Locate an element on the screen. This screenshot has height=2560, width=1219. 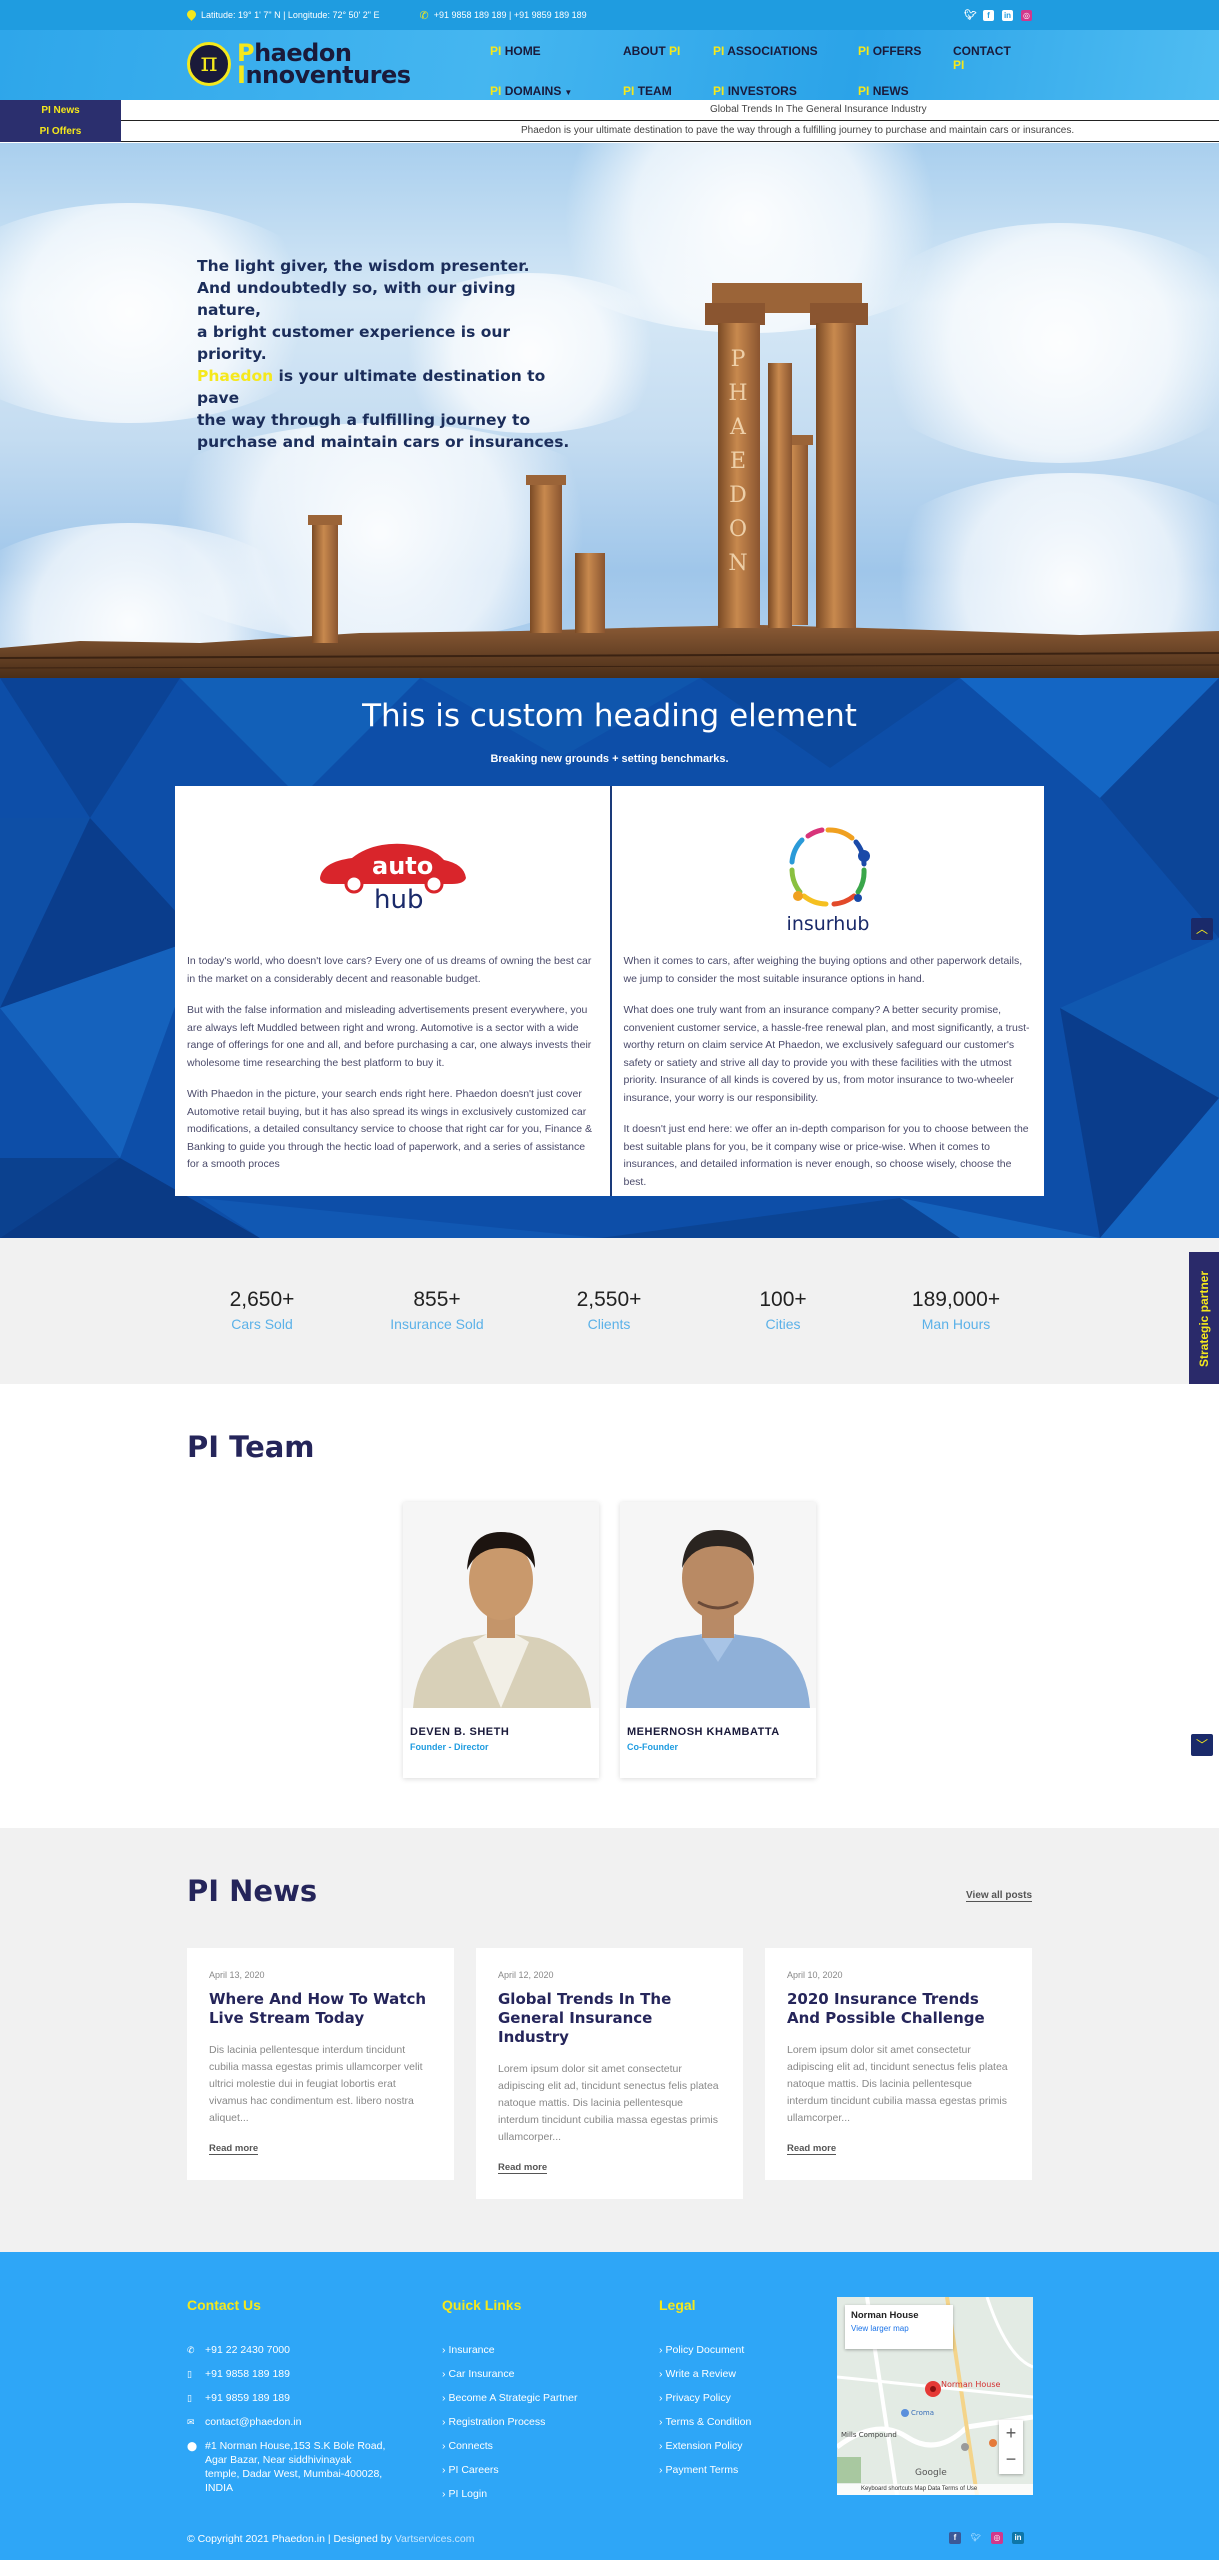
autohub-logo: auto hub is located at coordinates (392, 876).